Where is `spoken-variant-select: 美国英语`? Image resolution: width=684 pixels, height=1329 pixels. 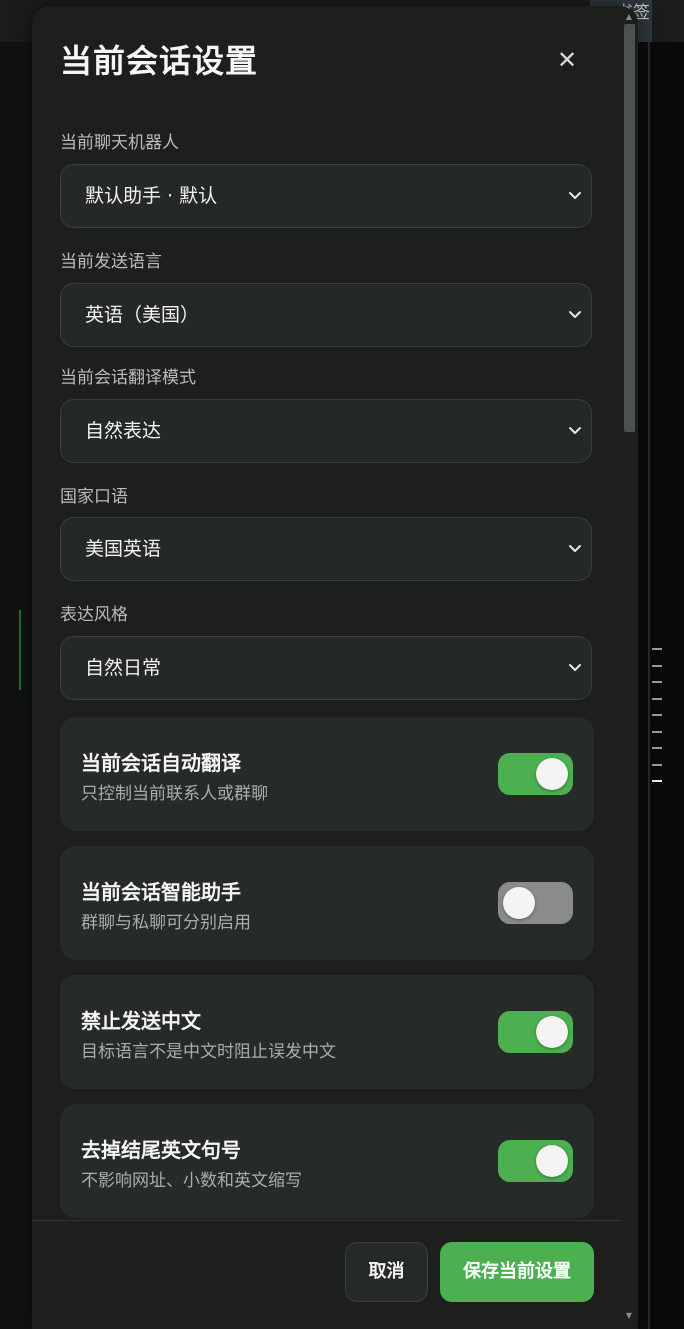
spoken-variant-select: 美国英语 is located at coordinates (326, 549).